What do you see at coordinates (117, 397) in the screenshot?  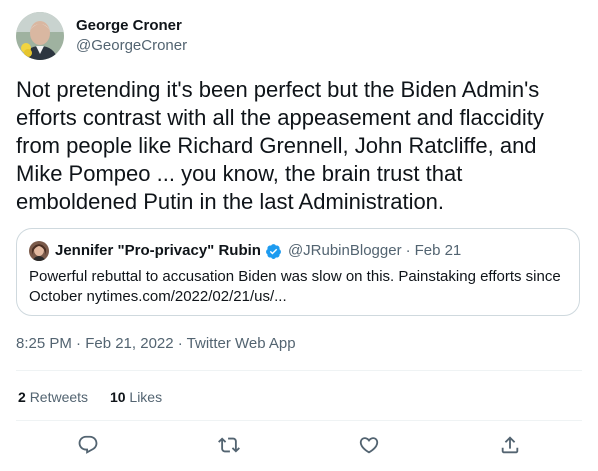 I see `likes-count: 10` at bounding box center [117, 397].